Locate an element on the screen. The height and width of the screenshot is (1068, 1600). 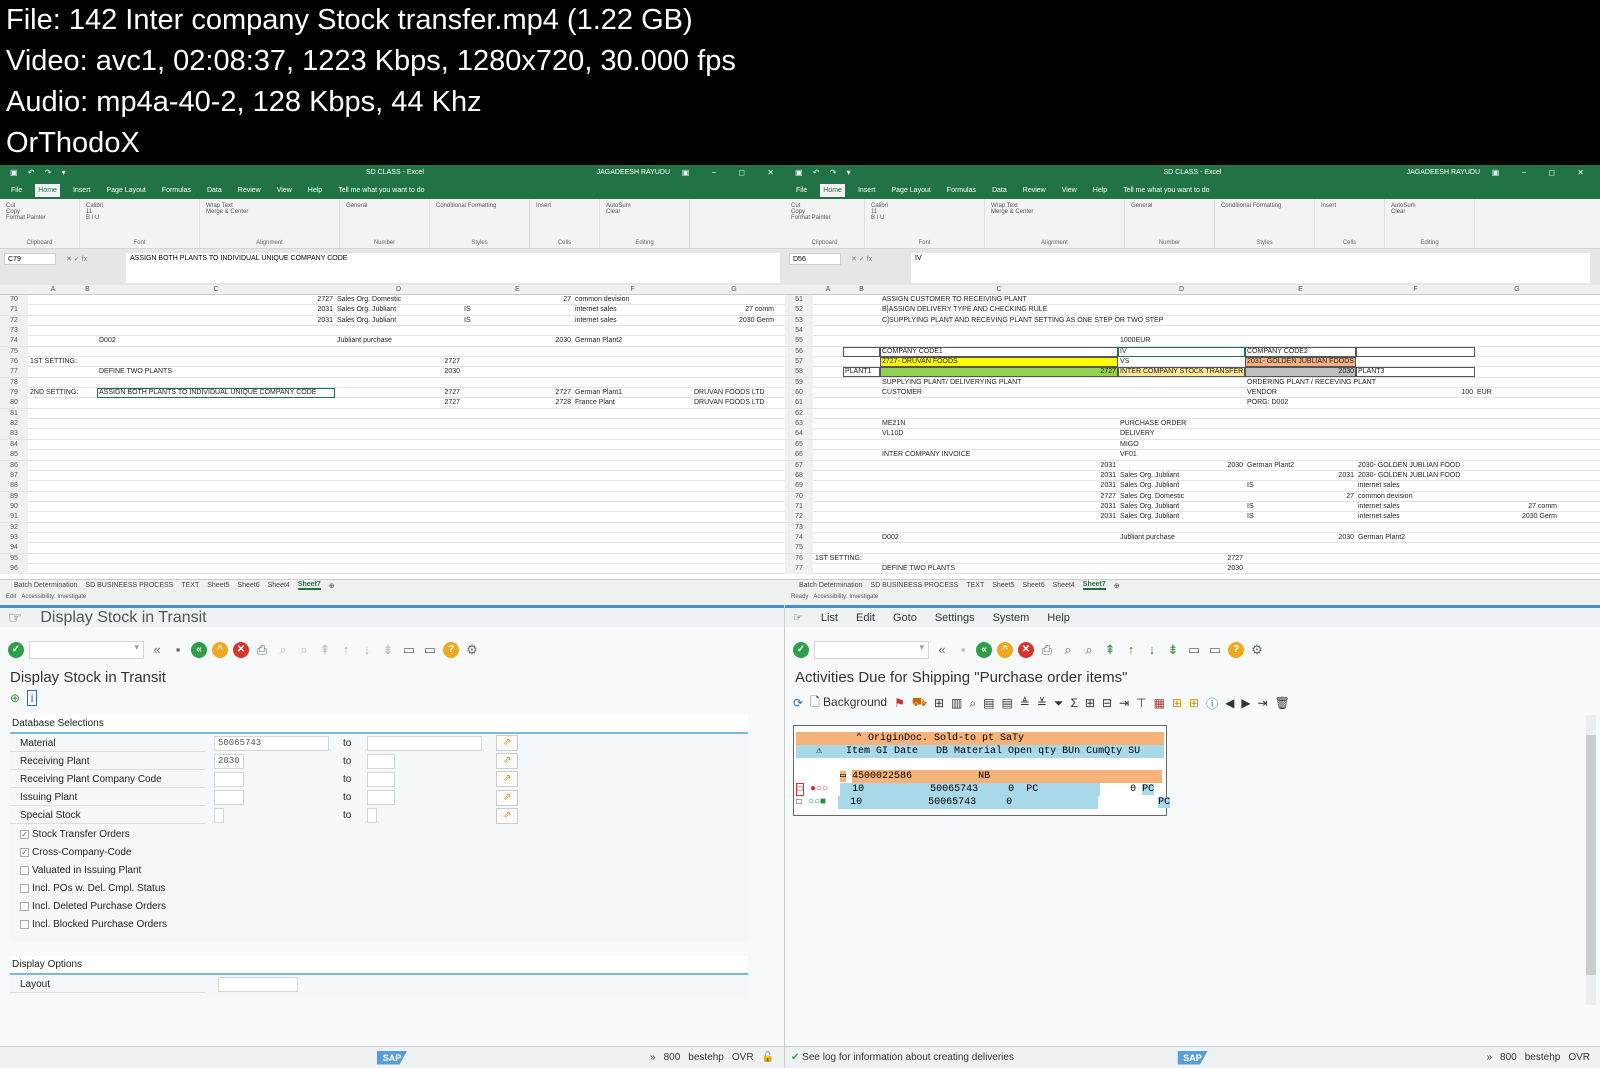
sheet-tab: TEXT is located at coordinates (190, 585).